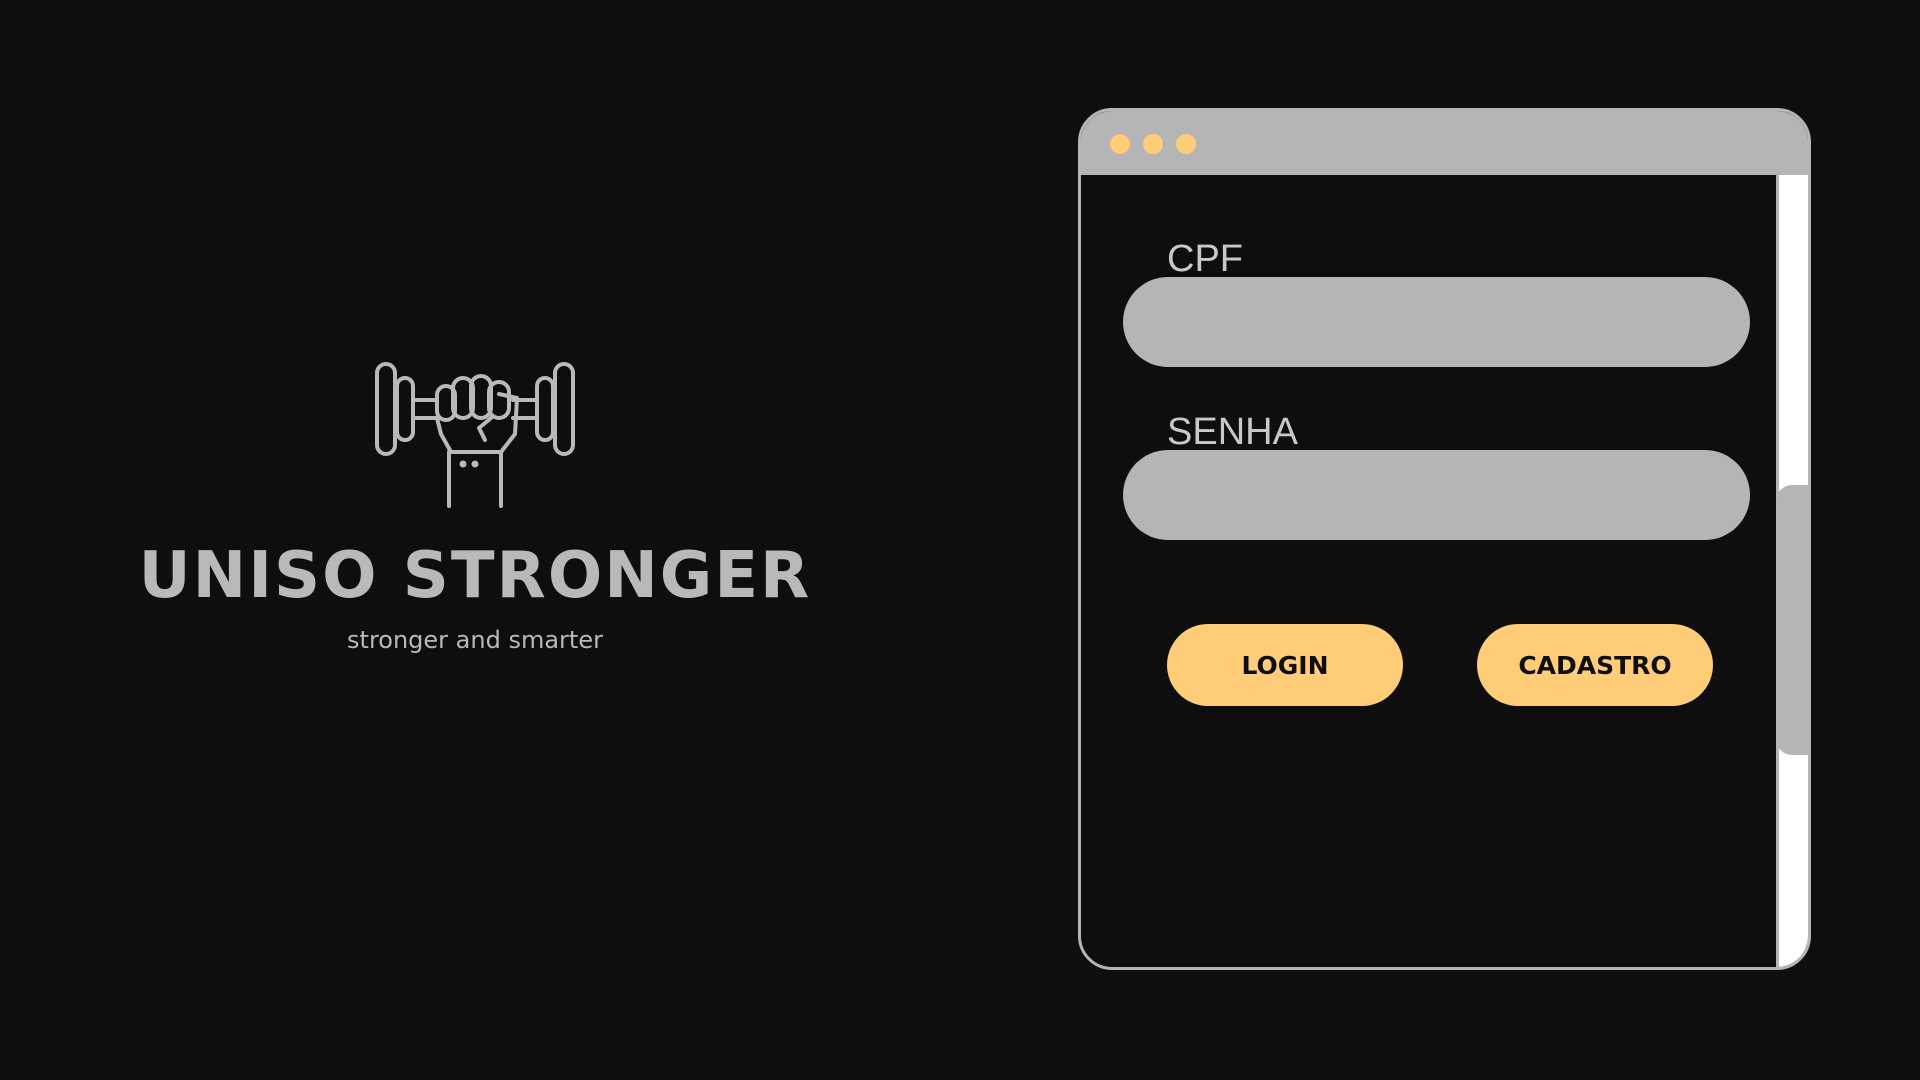 This screenshot has width=1920, height=1080. I want to click on scrollbar-thumb, so click(1792, 620).